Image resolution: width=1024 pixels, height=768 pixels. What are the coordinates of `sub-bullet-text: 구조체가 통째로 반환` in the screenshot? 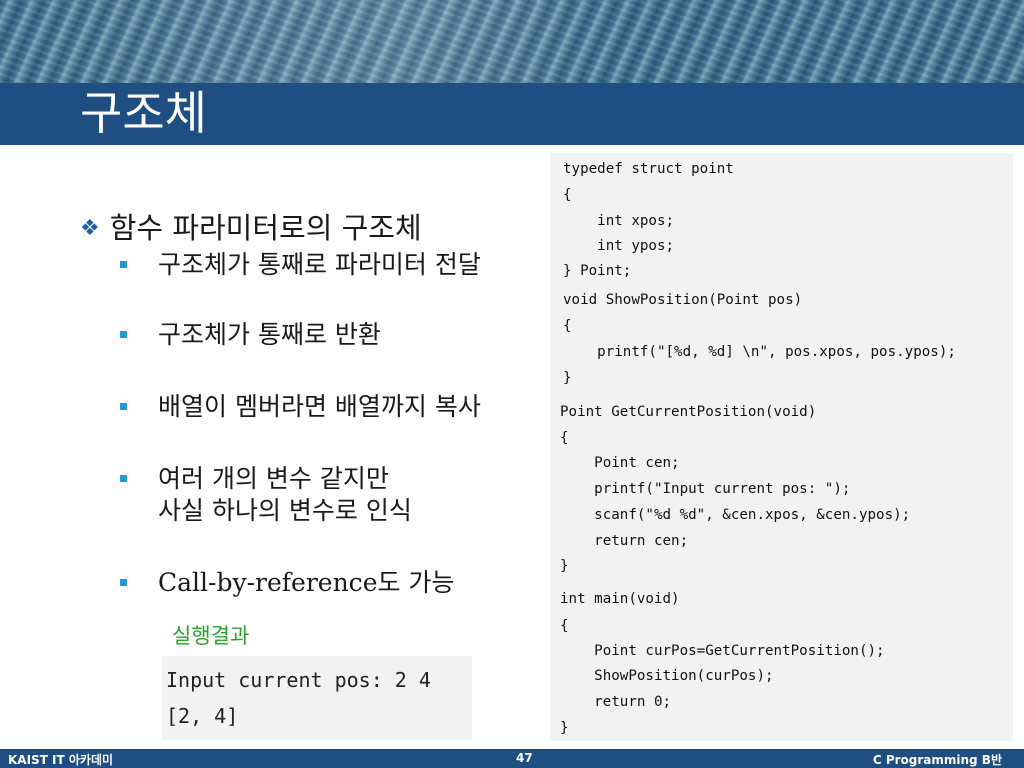 It's located at (269, 334).